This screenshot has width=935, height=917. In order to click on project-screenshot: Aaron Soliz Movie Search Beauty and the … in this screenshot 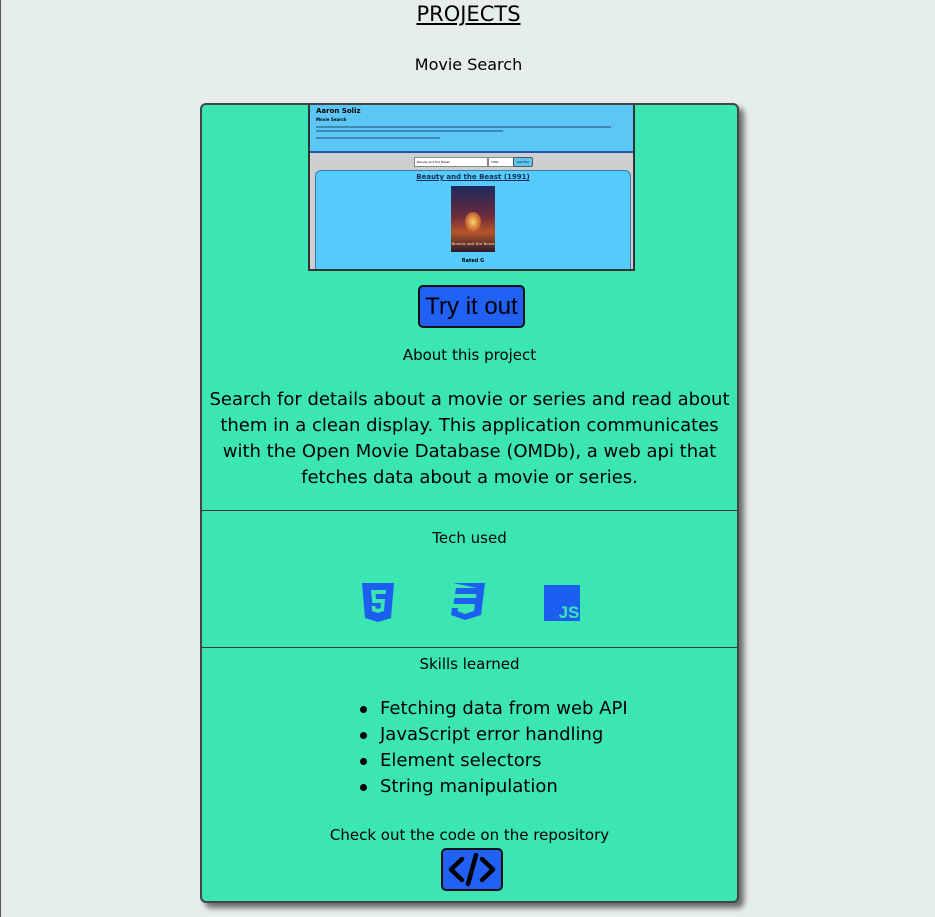, I will do `click(471, 188)`.